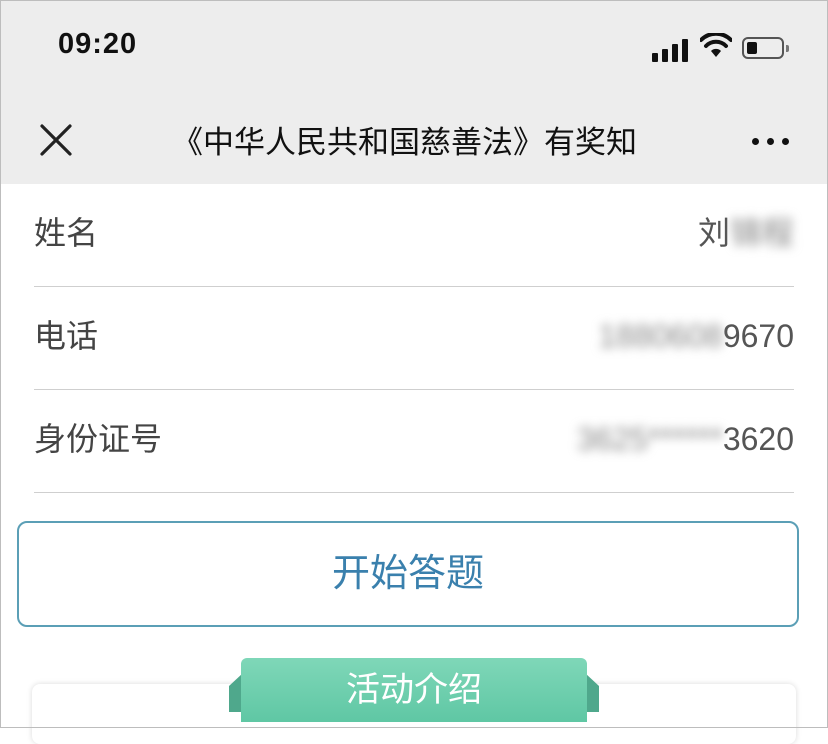  Describe the element at coordinates (424, 143) in the screenshot. I see `page-title: 《中华人民共和国慈善法》有奖知` at that location.